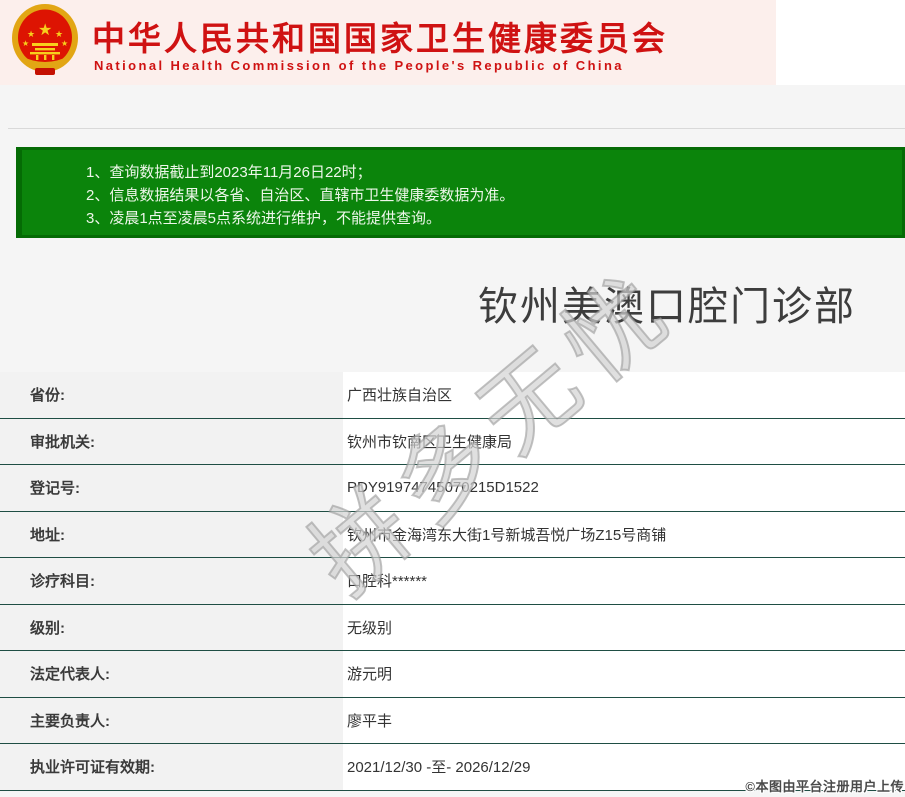 Image resolution: width=905 pixels, height=797 pixels. What do you see at coordinates (264, 218) in the screenshot?
I see `notice-line-3: 3、凌晨1点至凌晨5点系统进行维护，不能提供查询。` at bounding box center [264, 218].